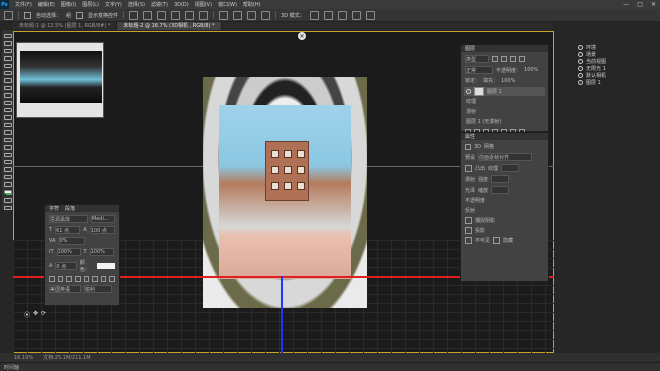 The image size is (660, 371). I want to click on brush-tool-icon, so click(7, 88).